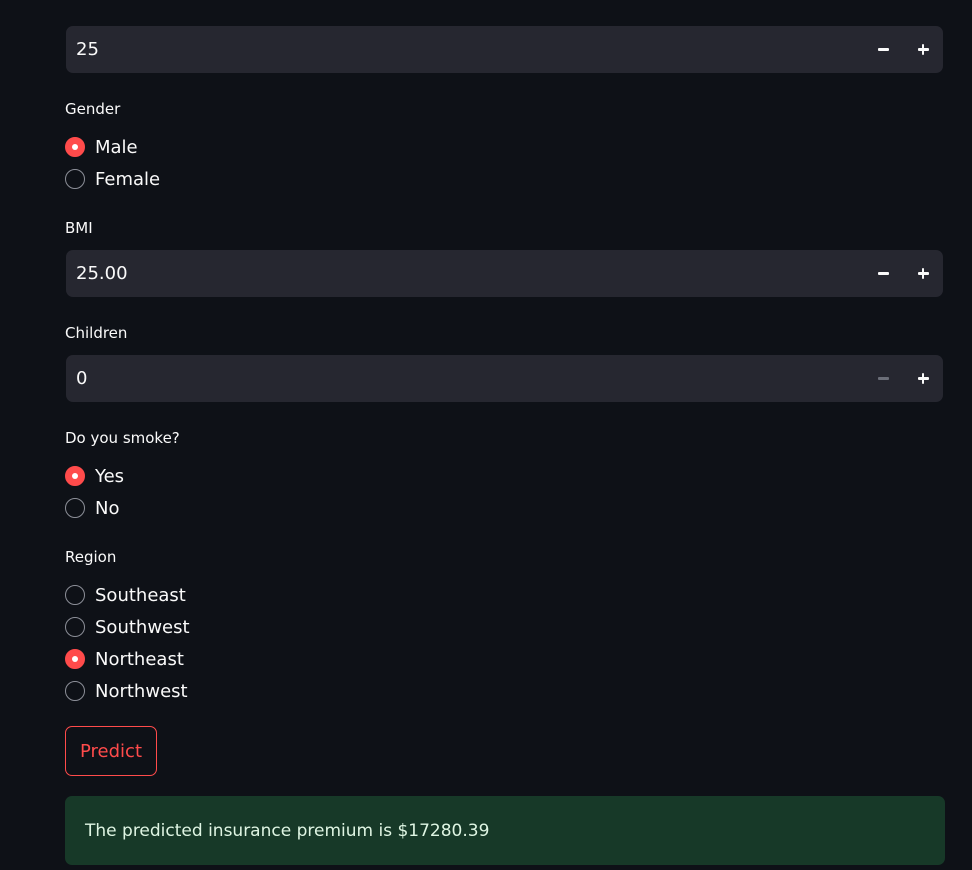 The height and width of the screenshot is (870, 972). I want to click on region-radio-northeast: Northeast, so click(124, 659).